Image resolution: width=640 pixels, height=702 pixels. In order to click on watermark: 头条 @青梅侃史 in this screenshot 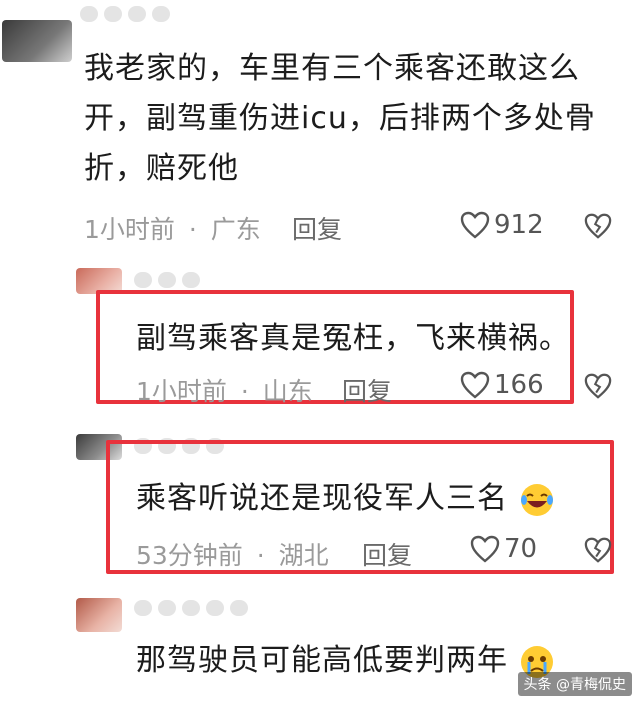, I will do `click(574, 684)`.